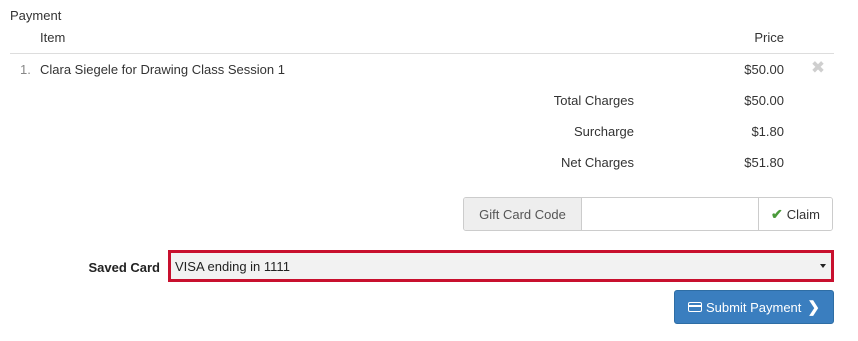 This screenshot has height=341, width=858. What do you see at coordinates (764, 162) in the screenshot?
I see `net-charges-value: $51.80` at bounding box center [764, 162].